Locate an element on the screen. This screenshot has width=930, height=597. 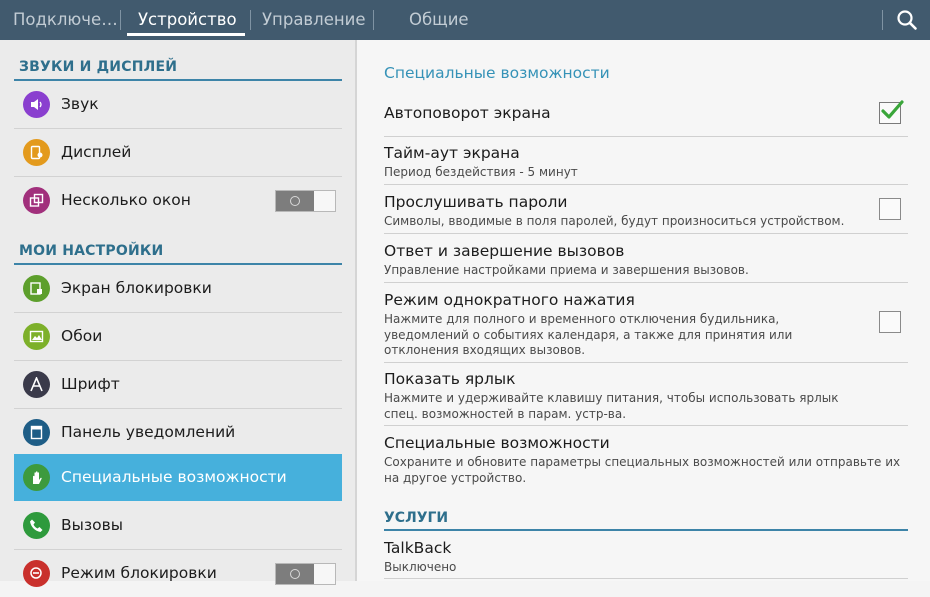
tab-controls: Управление is located at coordinates (314, 20).